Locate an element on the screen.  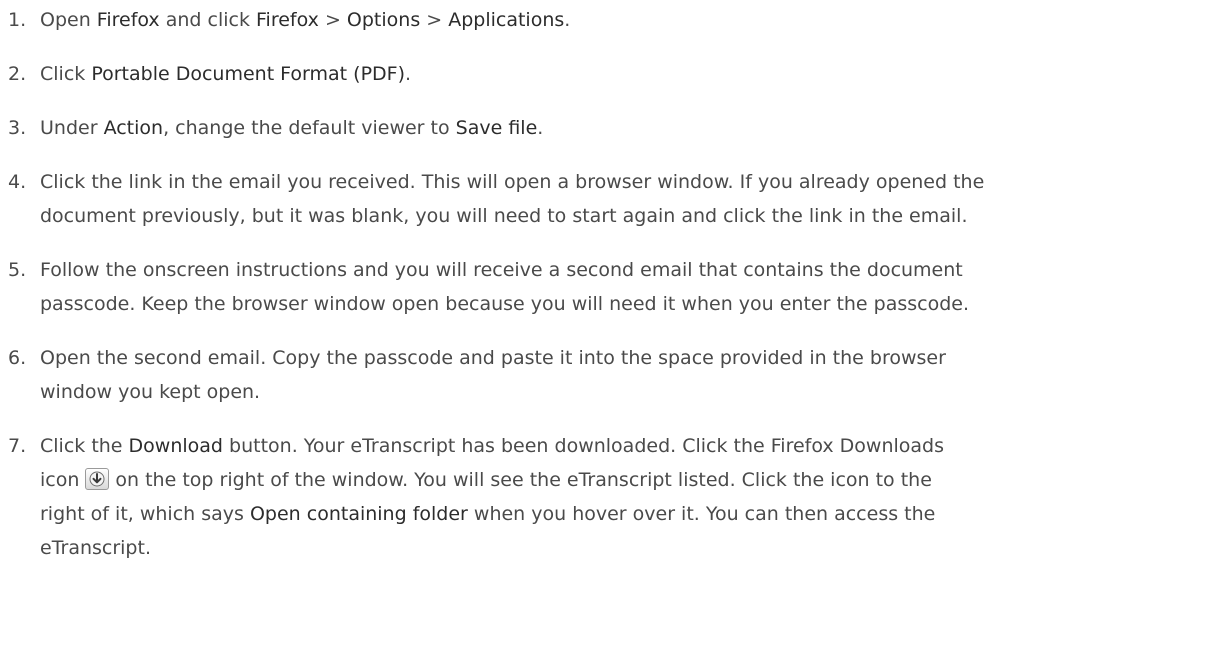
step-number: 2. is located at coordinates (17, 74).